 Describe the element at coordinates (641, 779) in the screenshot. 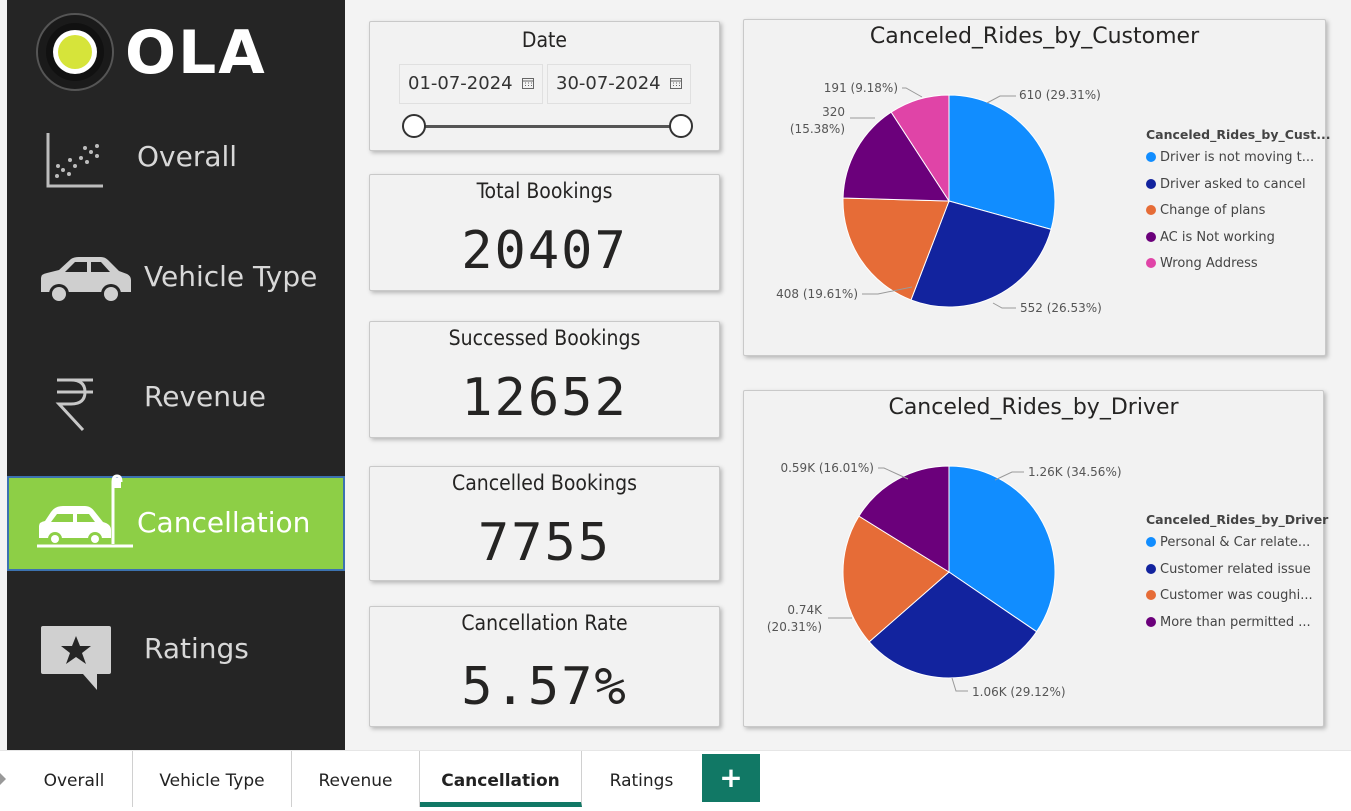

I see `tab-ratings: Ratings` at that location.